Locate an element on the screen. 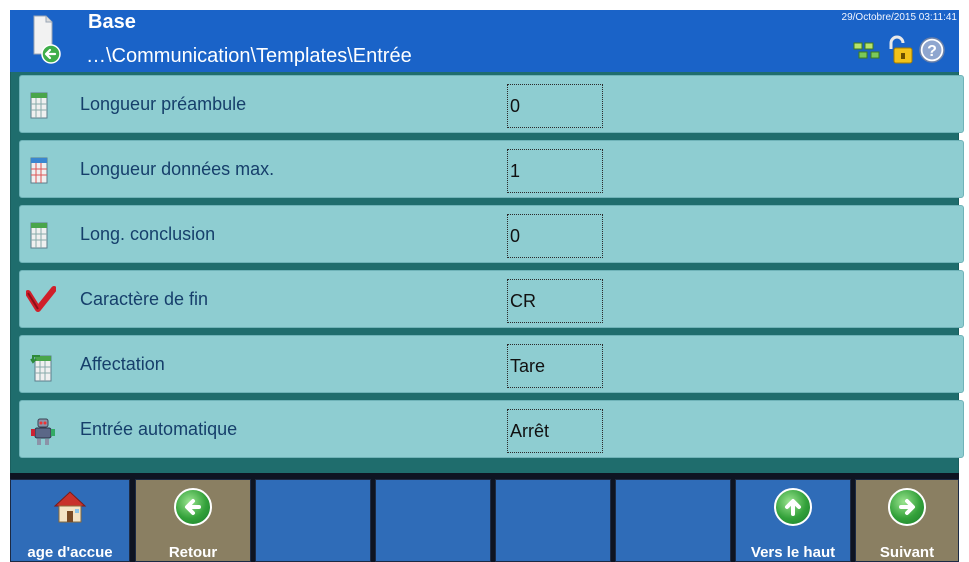 Image resolution: width=969 pixels, height=562 pixels. arrow-left-icon is located at coordinates (193, 507).